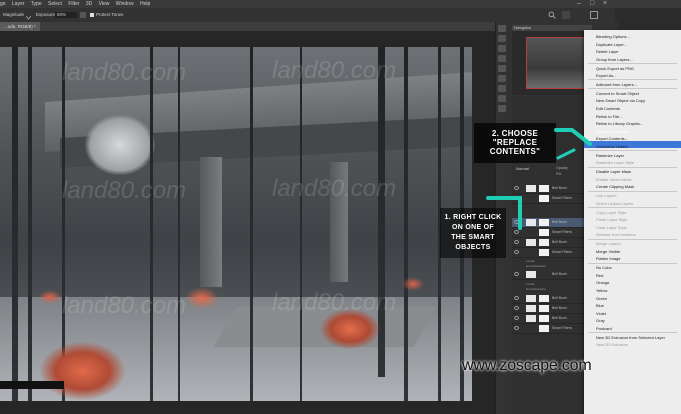 The image size is (681, 414). What do you see at coordinates (527, 365) in the screenshot?
I see `brand-url: www.zoscape.com` at bounding box center [527, 365].